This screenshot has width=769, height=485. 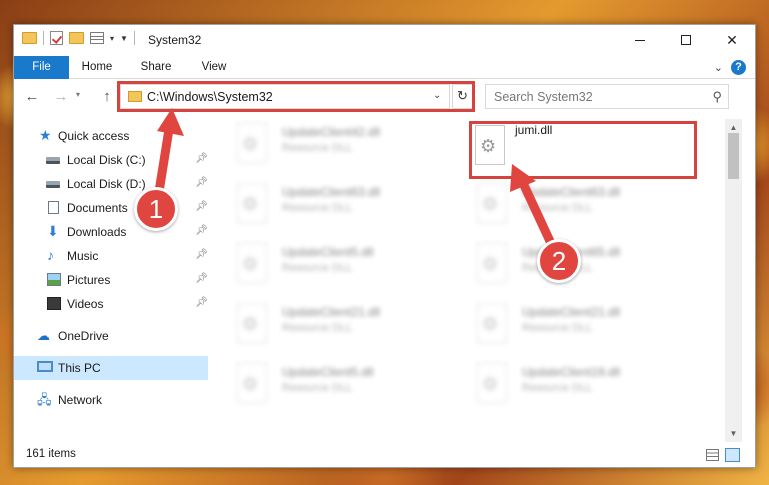 I want to click on sidebar-item-network: 🖧︎ Network, so click(x=111, y=400).